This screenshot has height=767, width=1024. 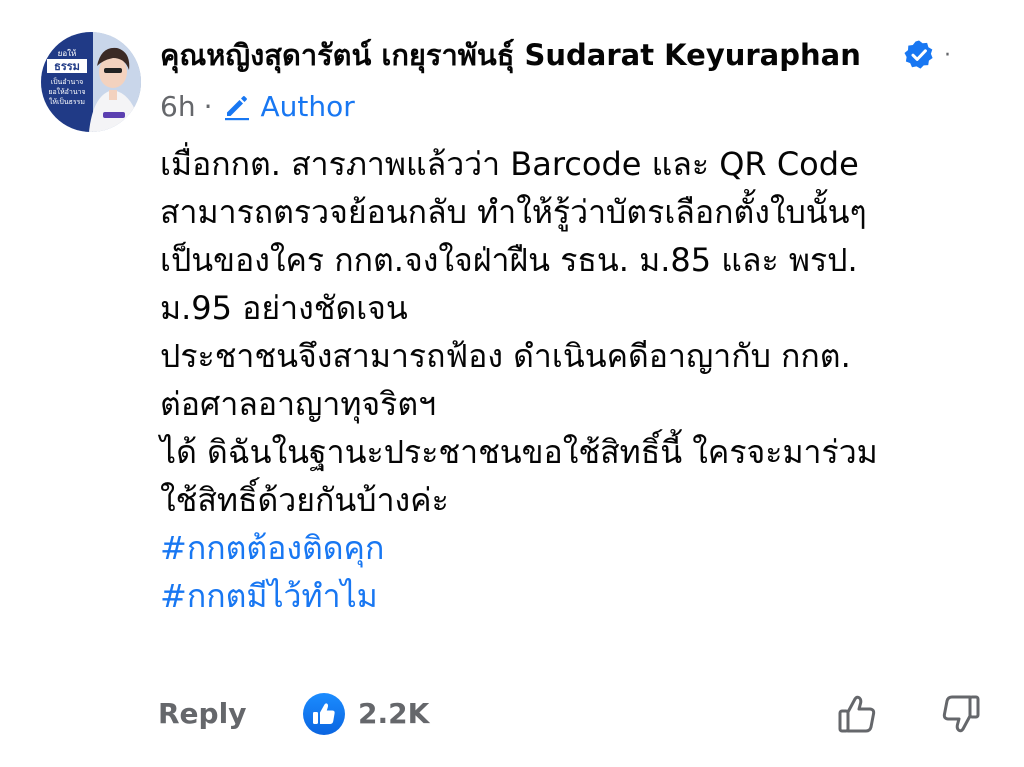 What do you see at coordinates (67, 81) in the screenshot?
I see `avatar-text-line: เป็นอำนาจ` at bounding box center [67, 81].